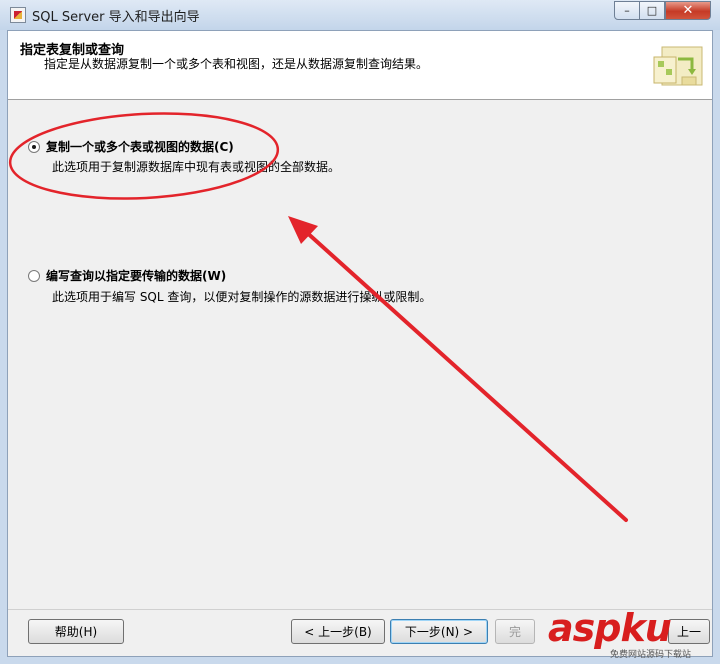  What do you see at coordinates (360, 15) in the screenshot?
I see `title-bar: SQL Server 导入和导出向导 – □ ✕` at bounding box center [360, 15].